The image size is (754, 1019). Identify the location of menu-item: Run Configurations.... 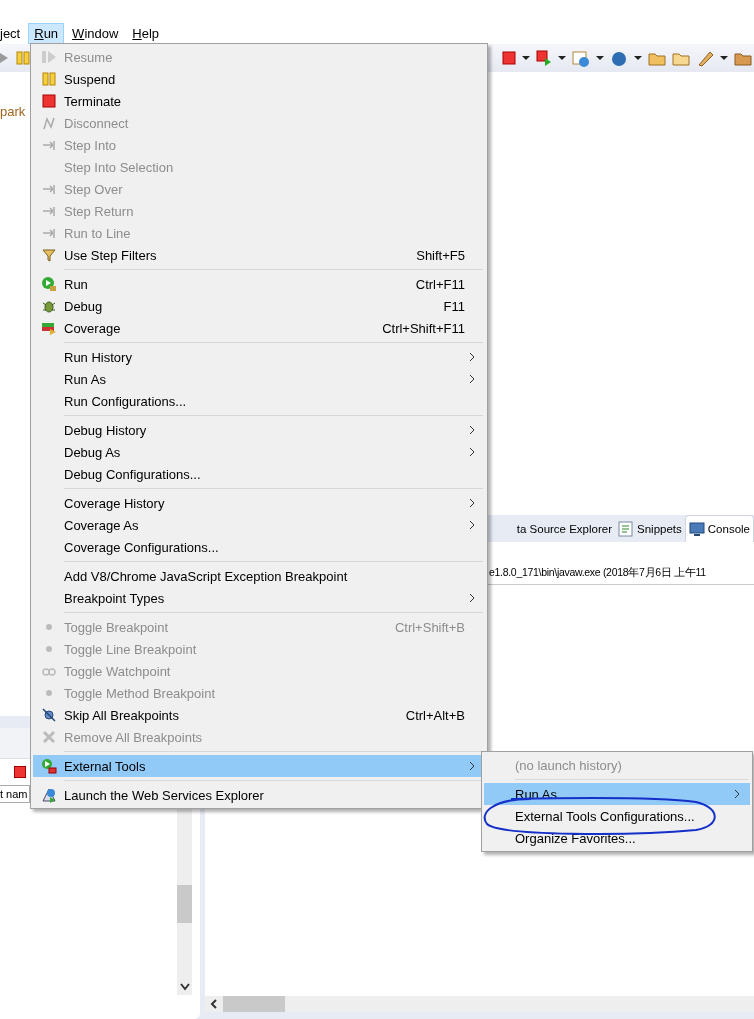
(259, 401).